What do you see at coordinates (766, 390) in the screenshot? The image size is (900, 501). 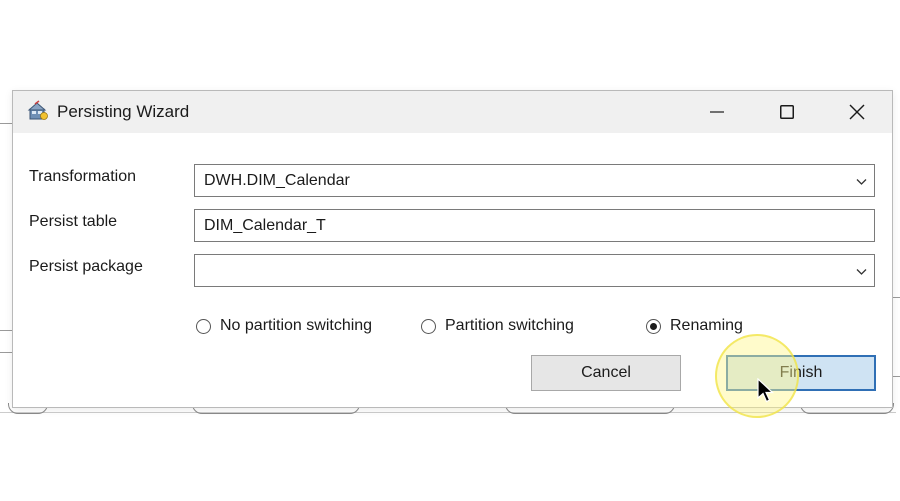 I see `mouse-pointer-icon` at bounding box center [766, 390].